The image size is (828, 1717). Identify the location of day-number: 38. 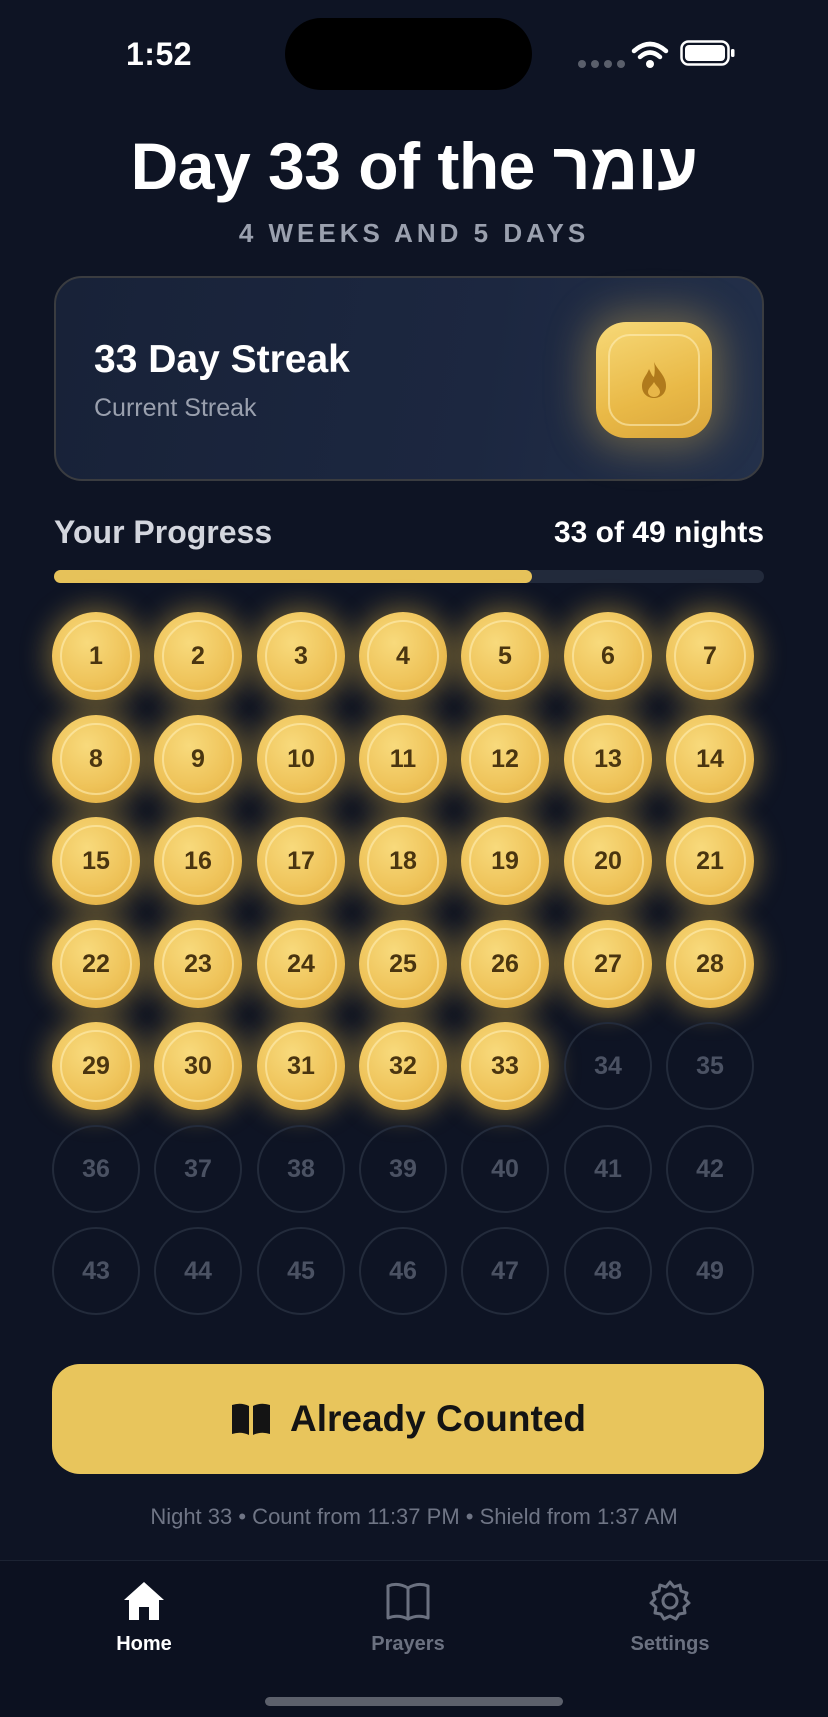
(301, 1168).